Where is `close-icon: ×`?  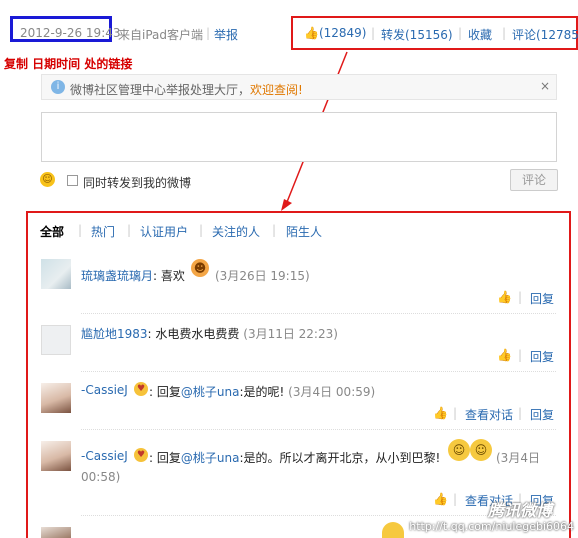 close-icon: × is located at coordinates (545, 86).